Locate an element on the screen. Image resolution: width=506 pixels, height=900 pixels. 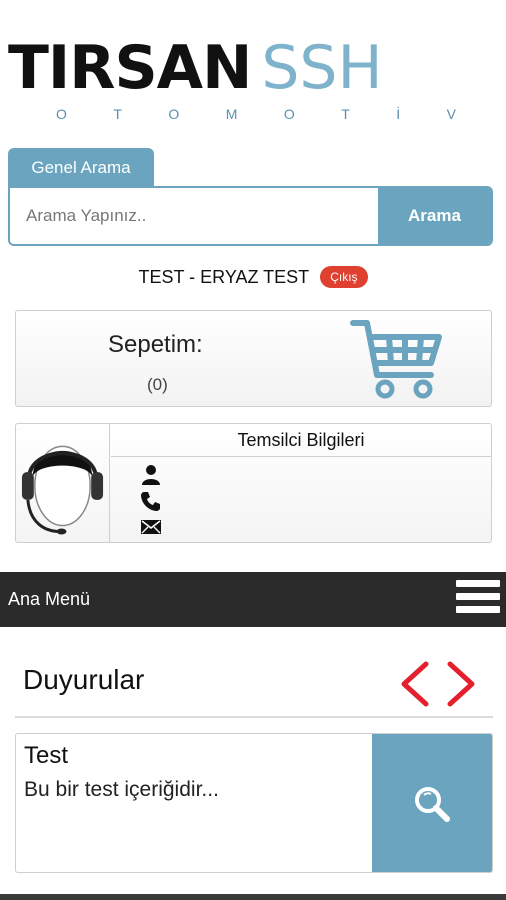
main-menu-label: Ana Menü is located at coordinates (49, 599).